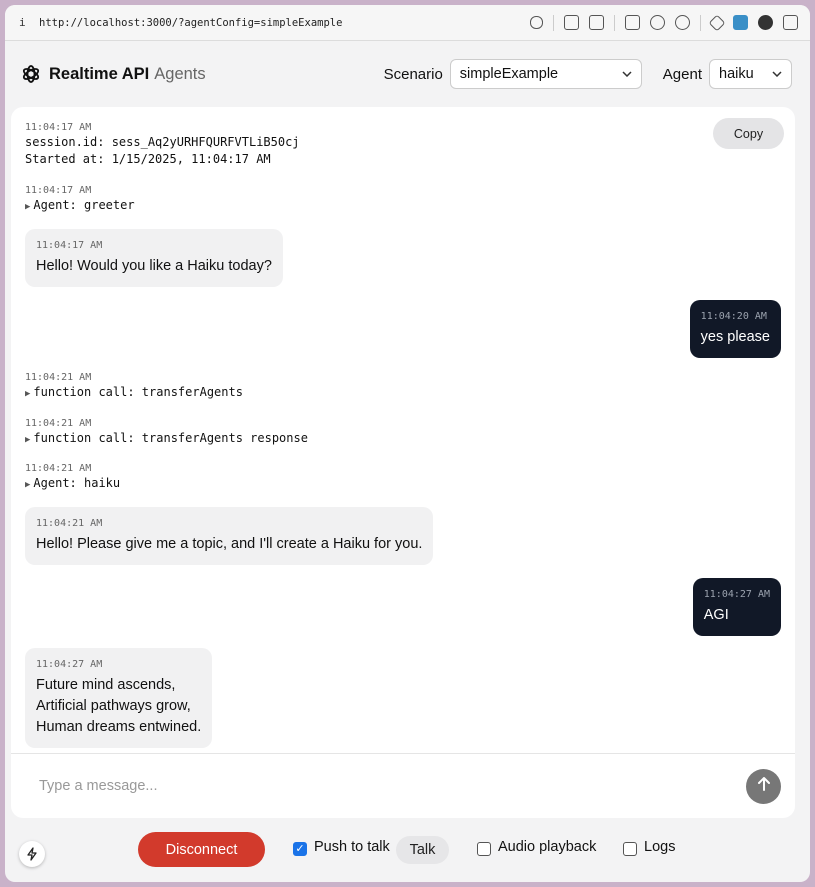 Image resolution: width=815 pixels, height=887 pixels. What do you see at coordinates (148, 159) in the screenshot?
I see `session-started-line: Started at: 1/15/2025, 11:04:17 AM` at bounding box center [148, 159].